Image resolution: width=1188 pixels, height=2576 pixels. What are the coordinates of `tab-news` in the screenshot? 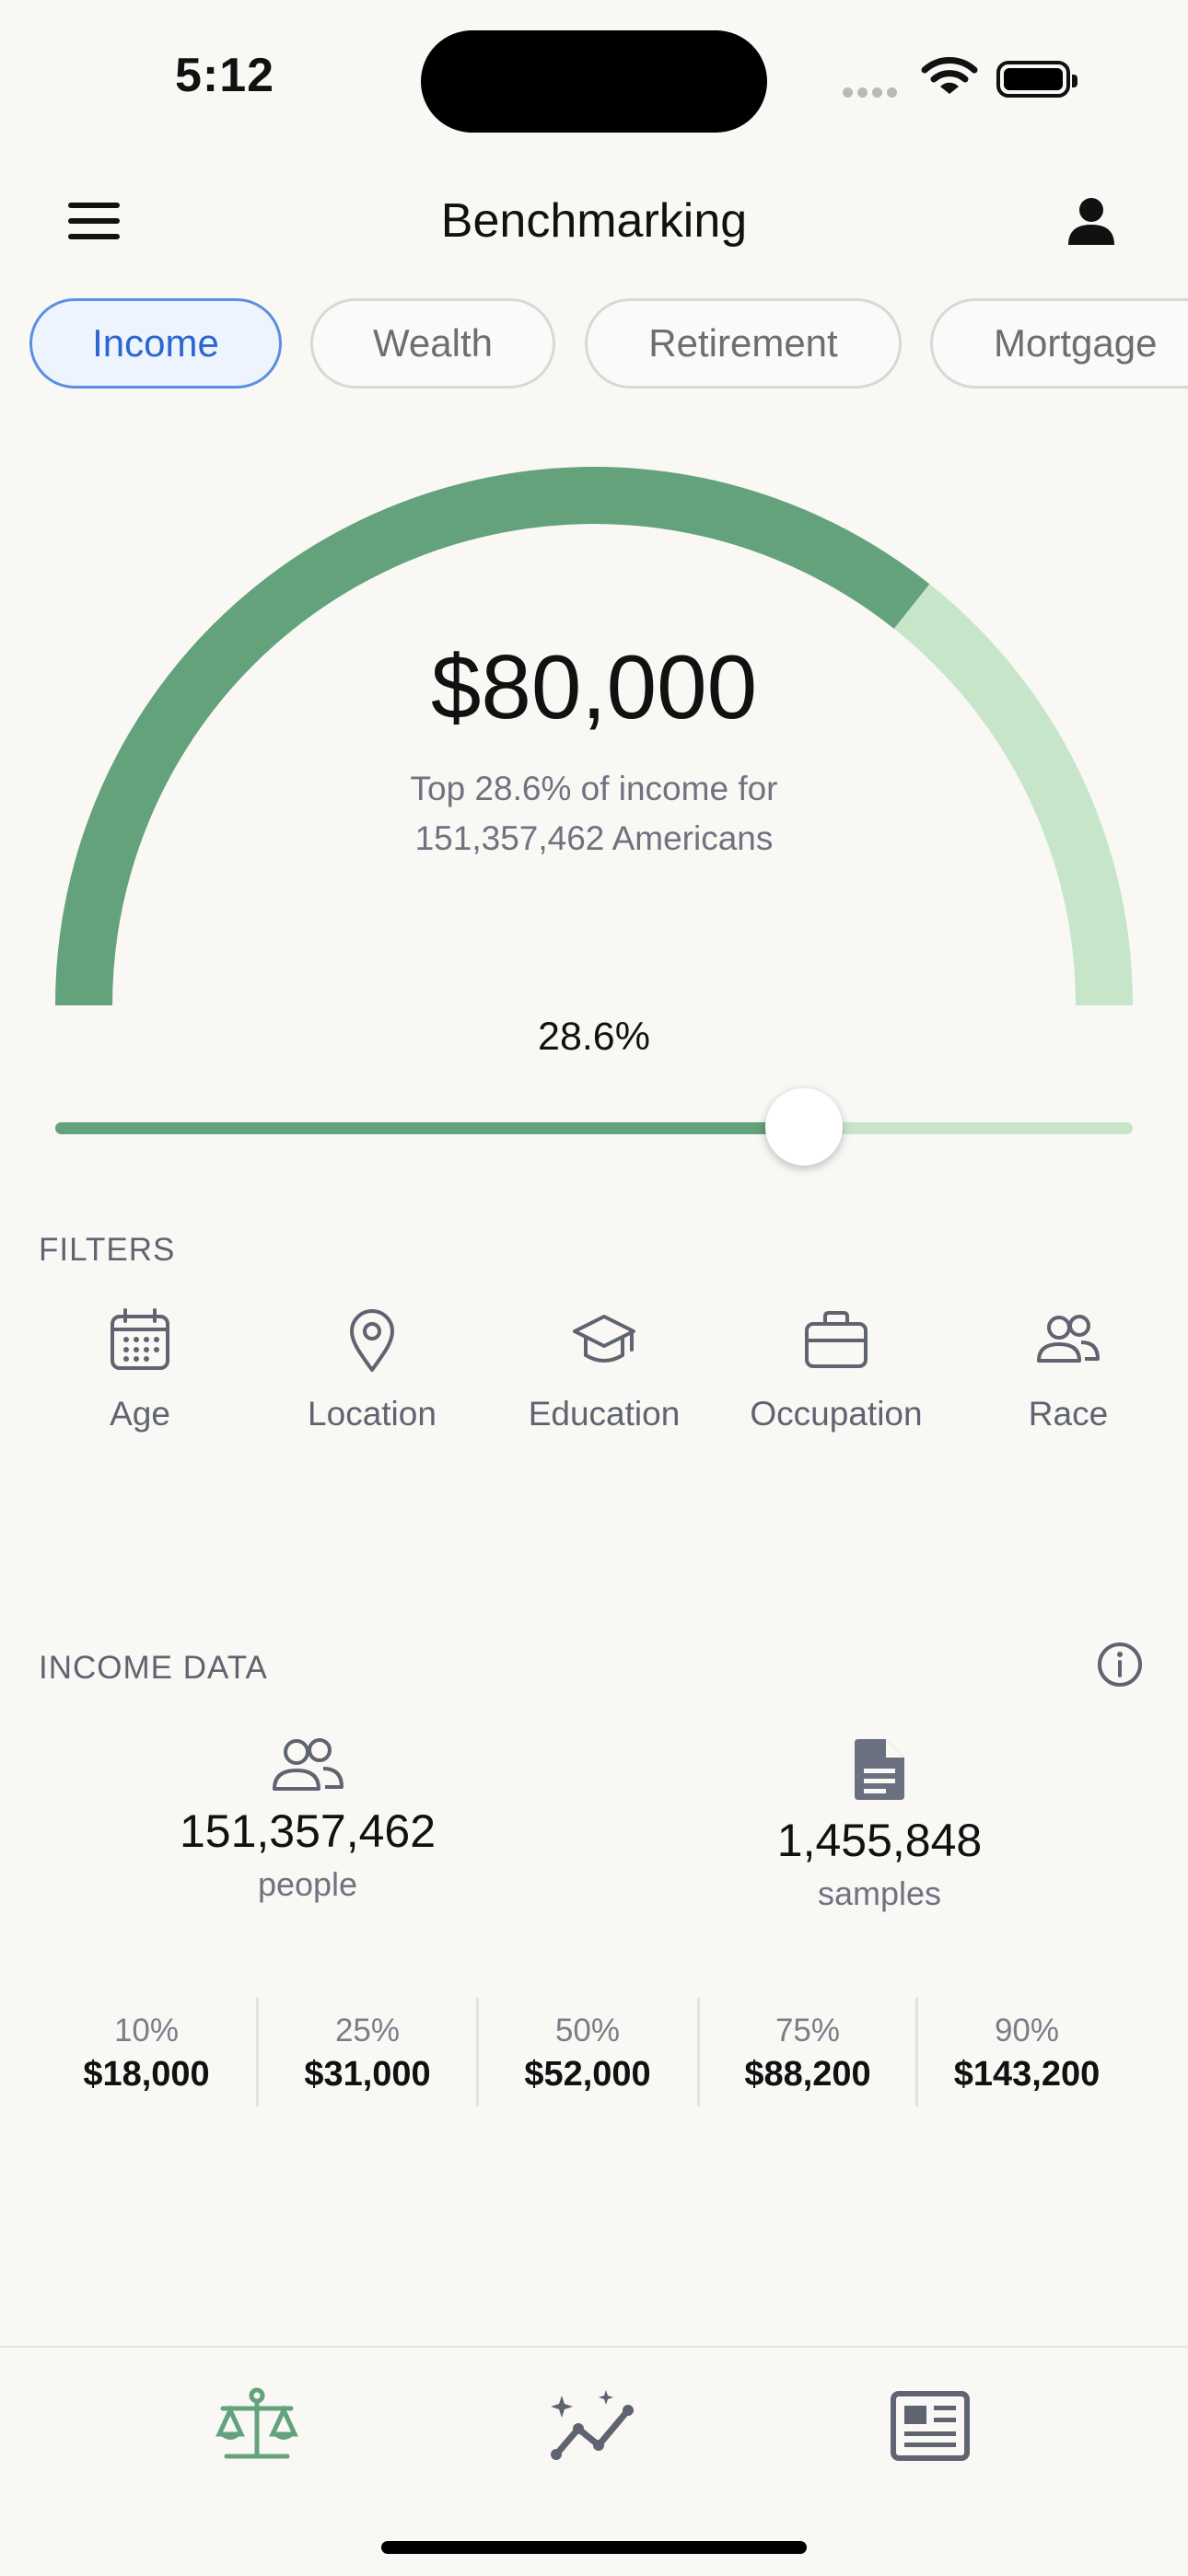 It's located at (930, 2428).